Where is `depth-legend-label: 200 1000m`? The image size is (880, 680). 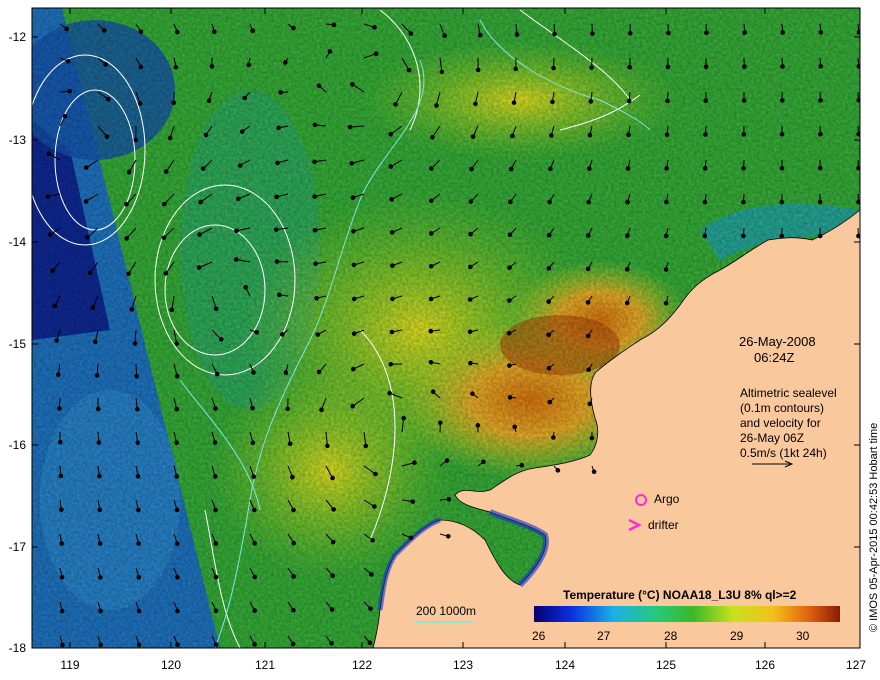 depth-legend-label: 200 1000m is located at coordinates (446, 611).